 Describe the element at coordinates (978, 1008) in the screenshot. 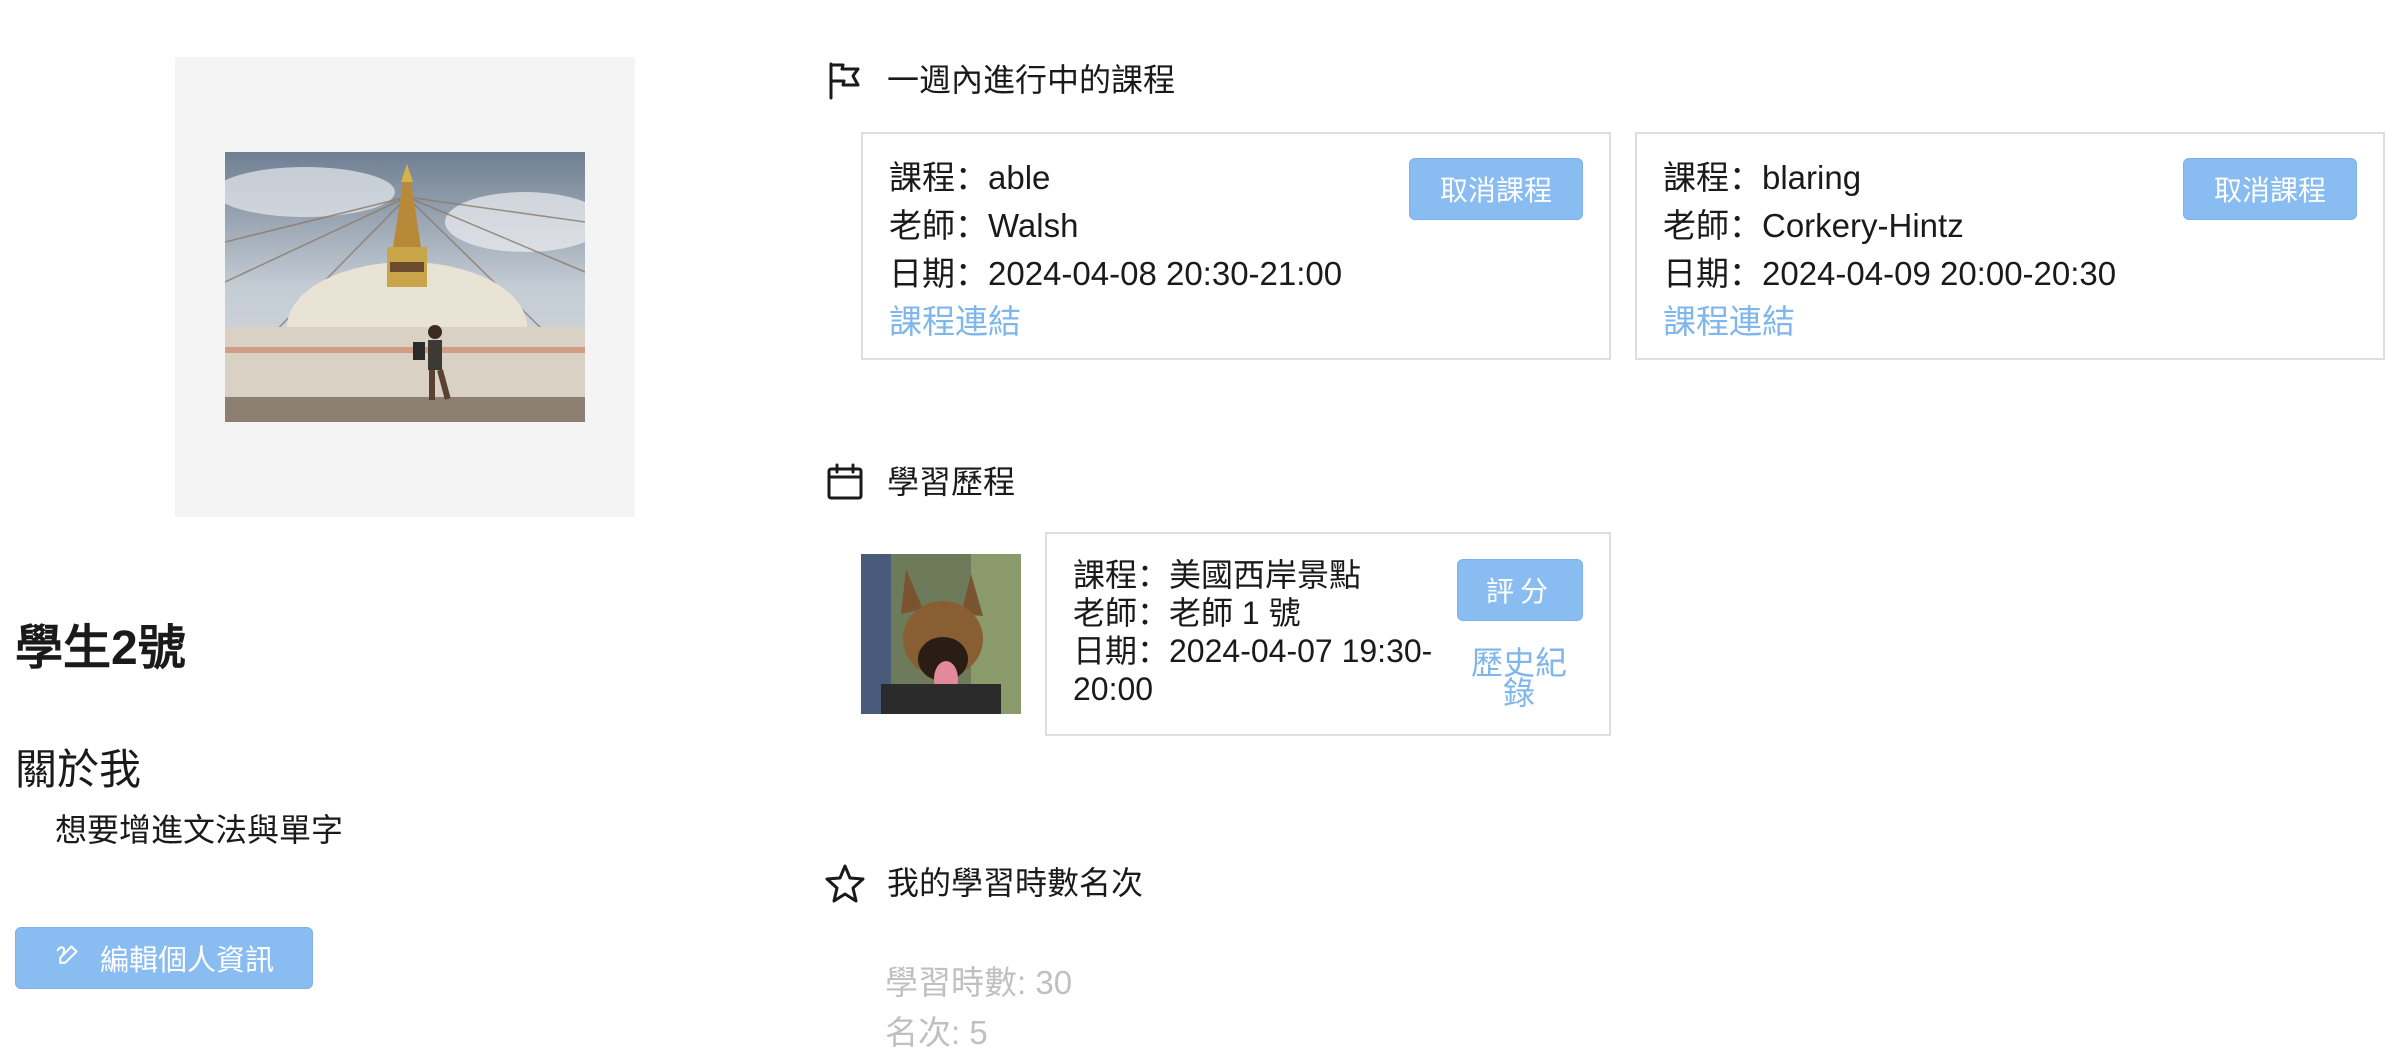

I see `ranking-stats: 學習時數: 30 名次: 5` at that location.